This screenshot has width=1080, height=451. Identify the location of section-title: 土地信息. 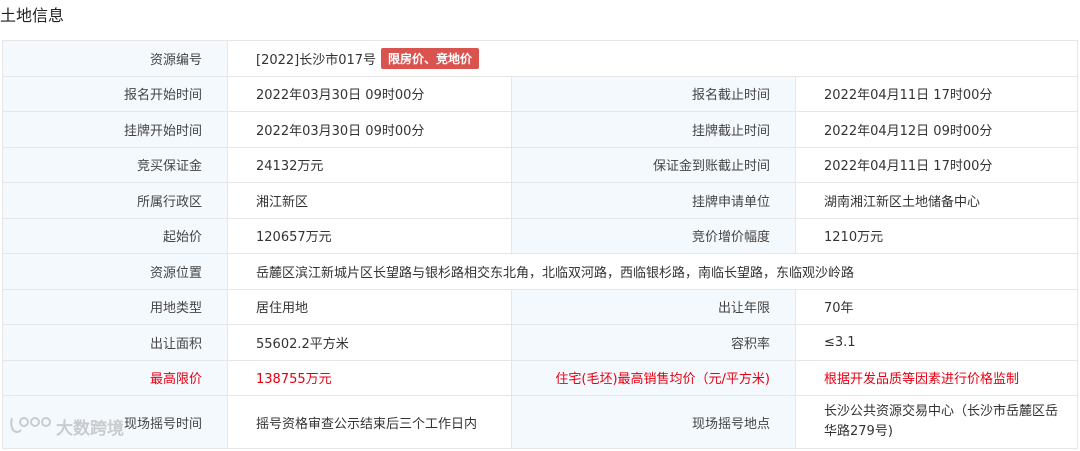
(32, 15).